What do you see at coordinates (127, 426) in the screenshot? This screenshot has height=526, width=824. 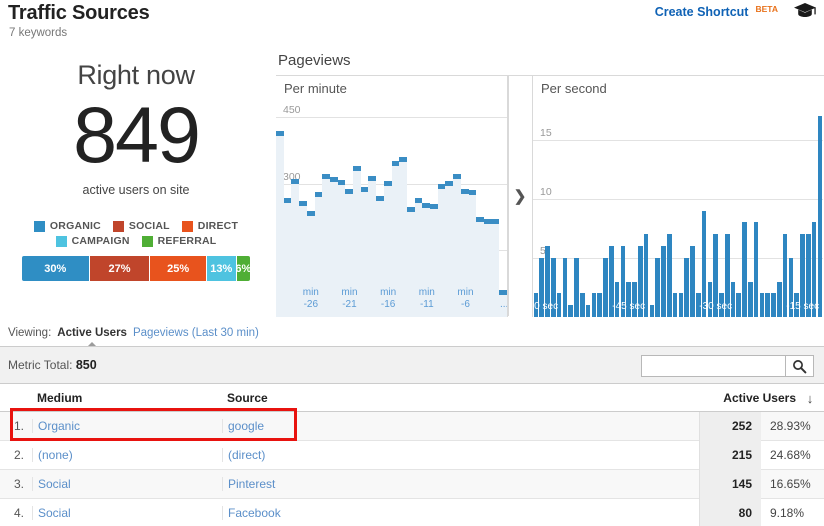 I see `row-medium-link: Organic` at bounding box center [127, 426].